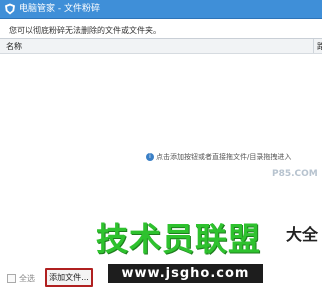  I want to click on watermark-title: 技术员联盟, so click(179, 239).